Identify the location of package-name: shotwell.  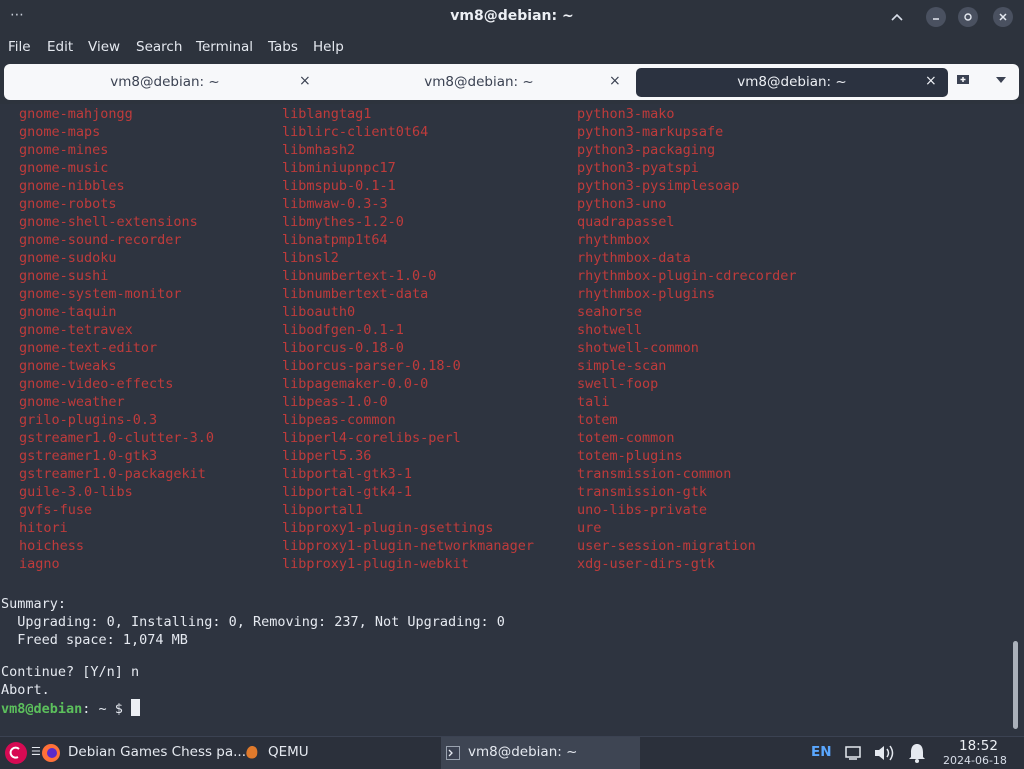
(610, 330).